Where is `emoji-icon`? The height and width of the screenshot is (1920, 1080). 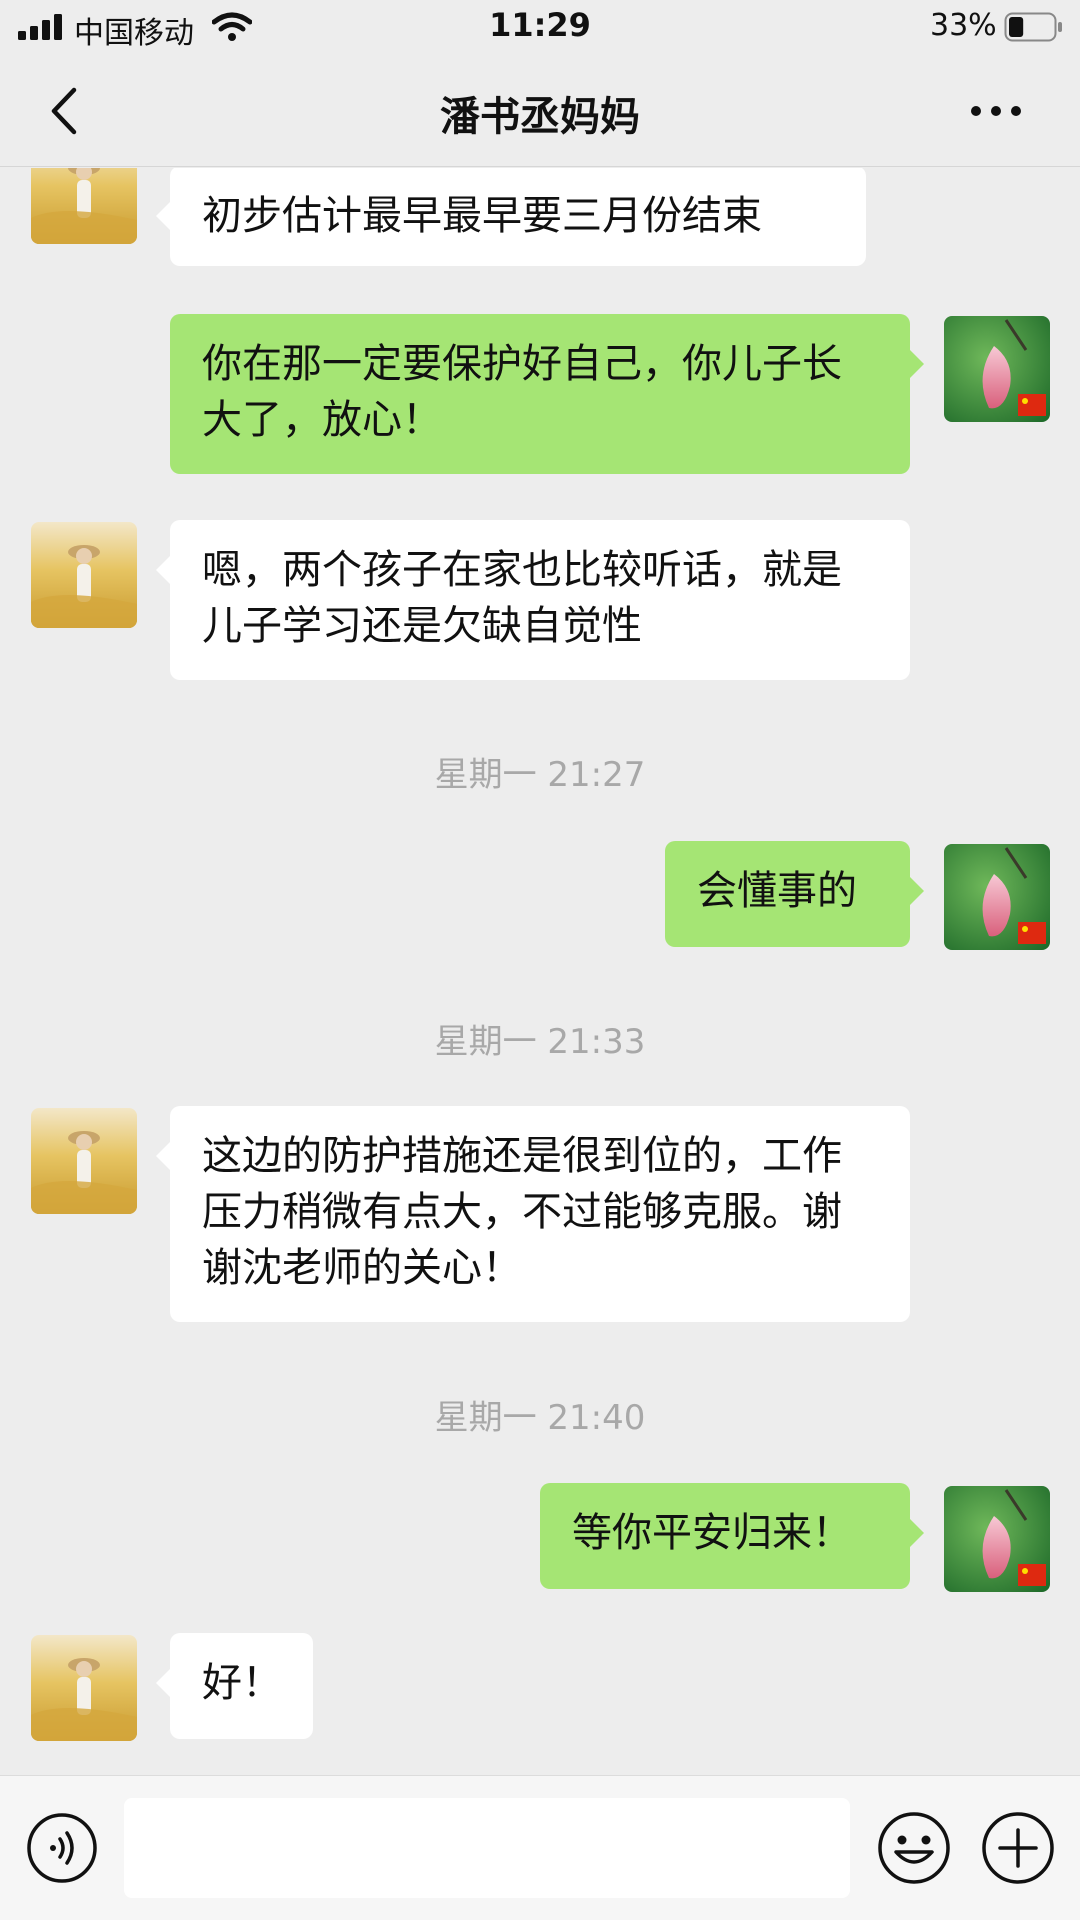 emoji-icon is located at coordinates (914, 1848).